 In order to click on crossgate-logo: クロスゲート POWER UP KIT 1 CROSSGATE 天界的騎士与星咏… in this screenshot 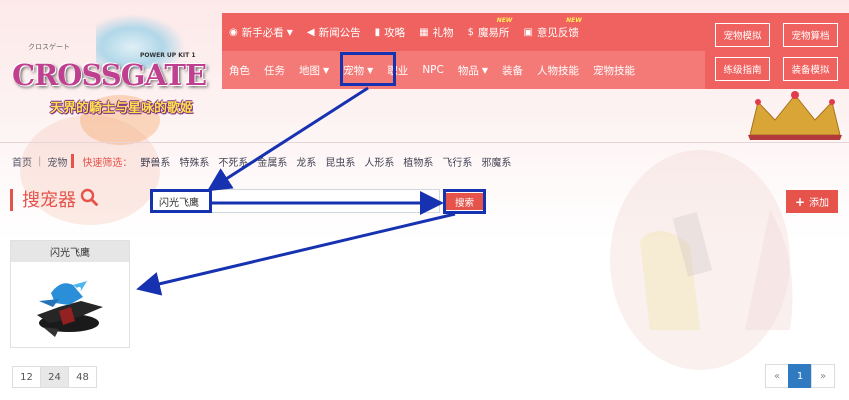, I will do `click(107, 69)`.